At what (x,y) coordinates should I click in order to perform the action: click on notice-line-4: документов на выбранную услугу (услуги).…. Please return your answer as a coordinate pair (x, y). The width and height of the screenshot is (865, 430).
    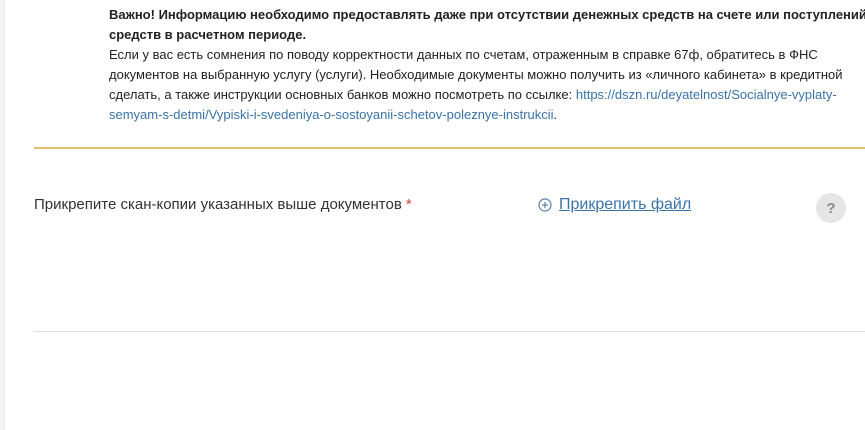
    Looking at the image, I should click on (476, 74).